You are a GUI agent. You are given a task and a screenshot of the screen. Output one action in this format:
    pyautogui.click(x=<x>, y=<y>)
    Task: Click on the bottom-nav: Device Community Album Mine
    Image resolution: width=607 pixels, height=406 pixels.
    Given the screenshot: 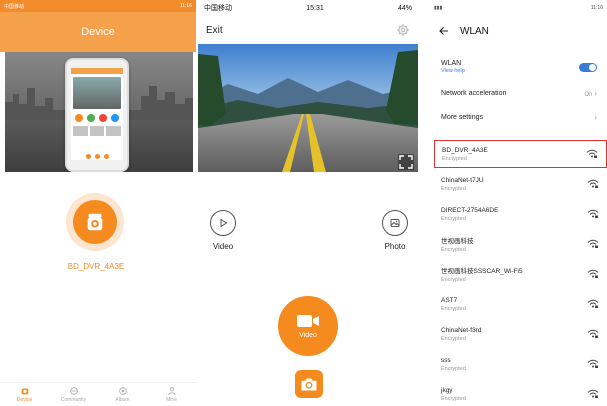 What is the action you would take?
    pyautogui.click(x=98, y=394)
    